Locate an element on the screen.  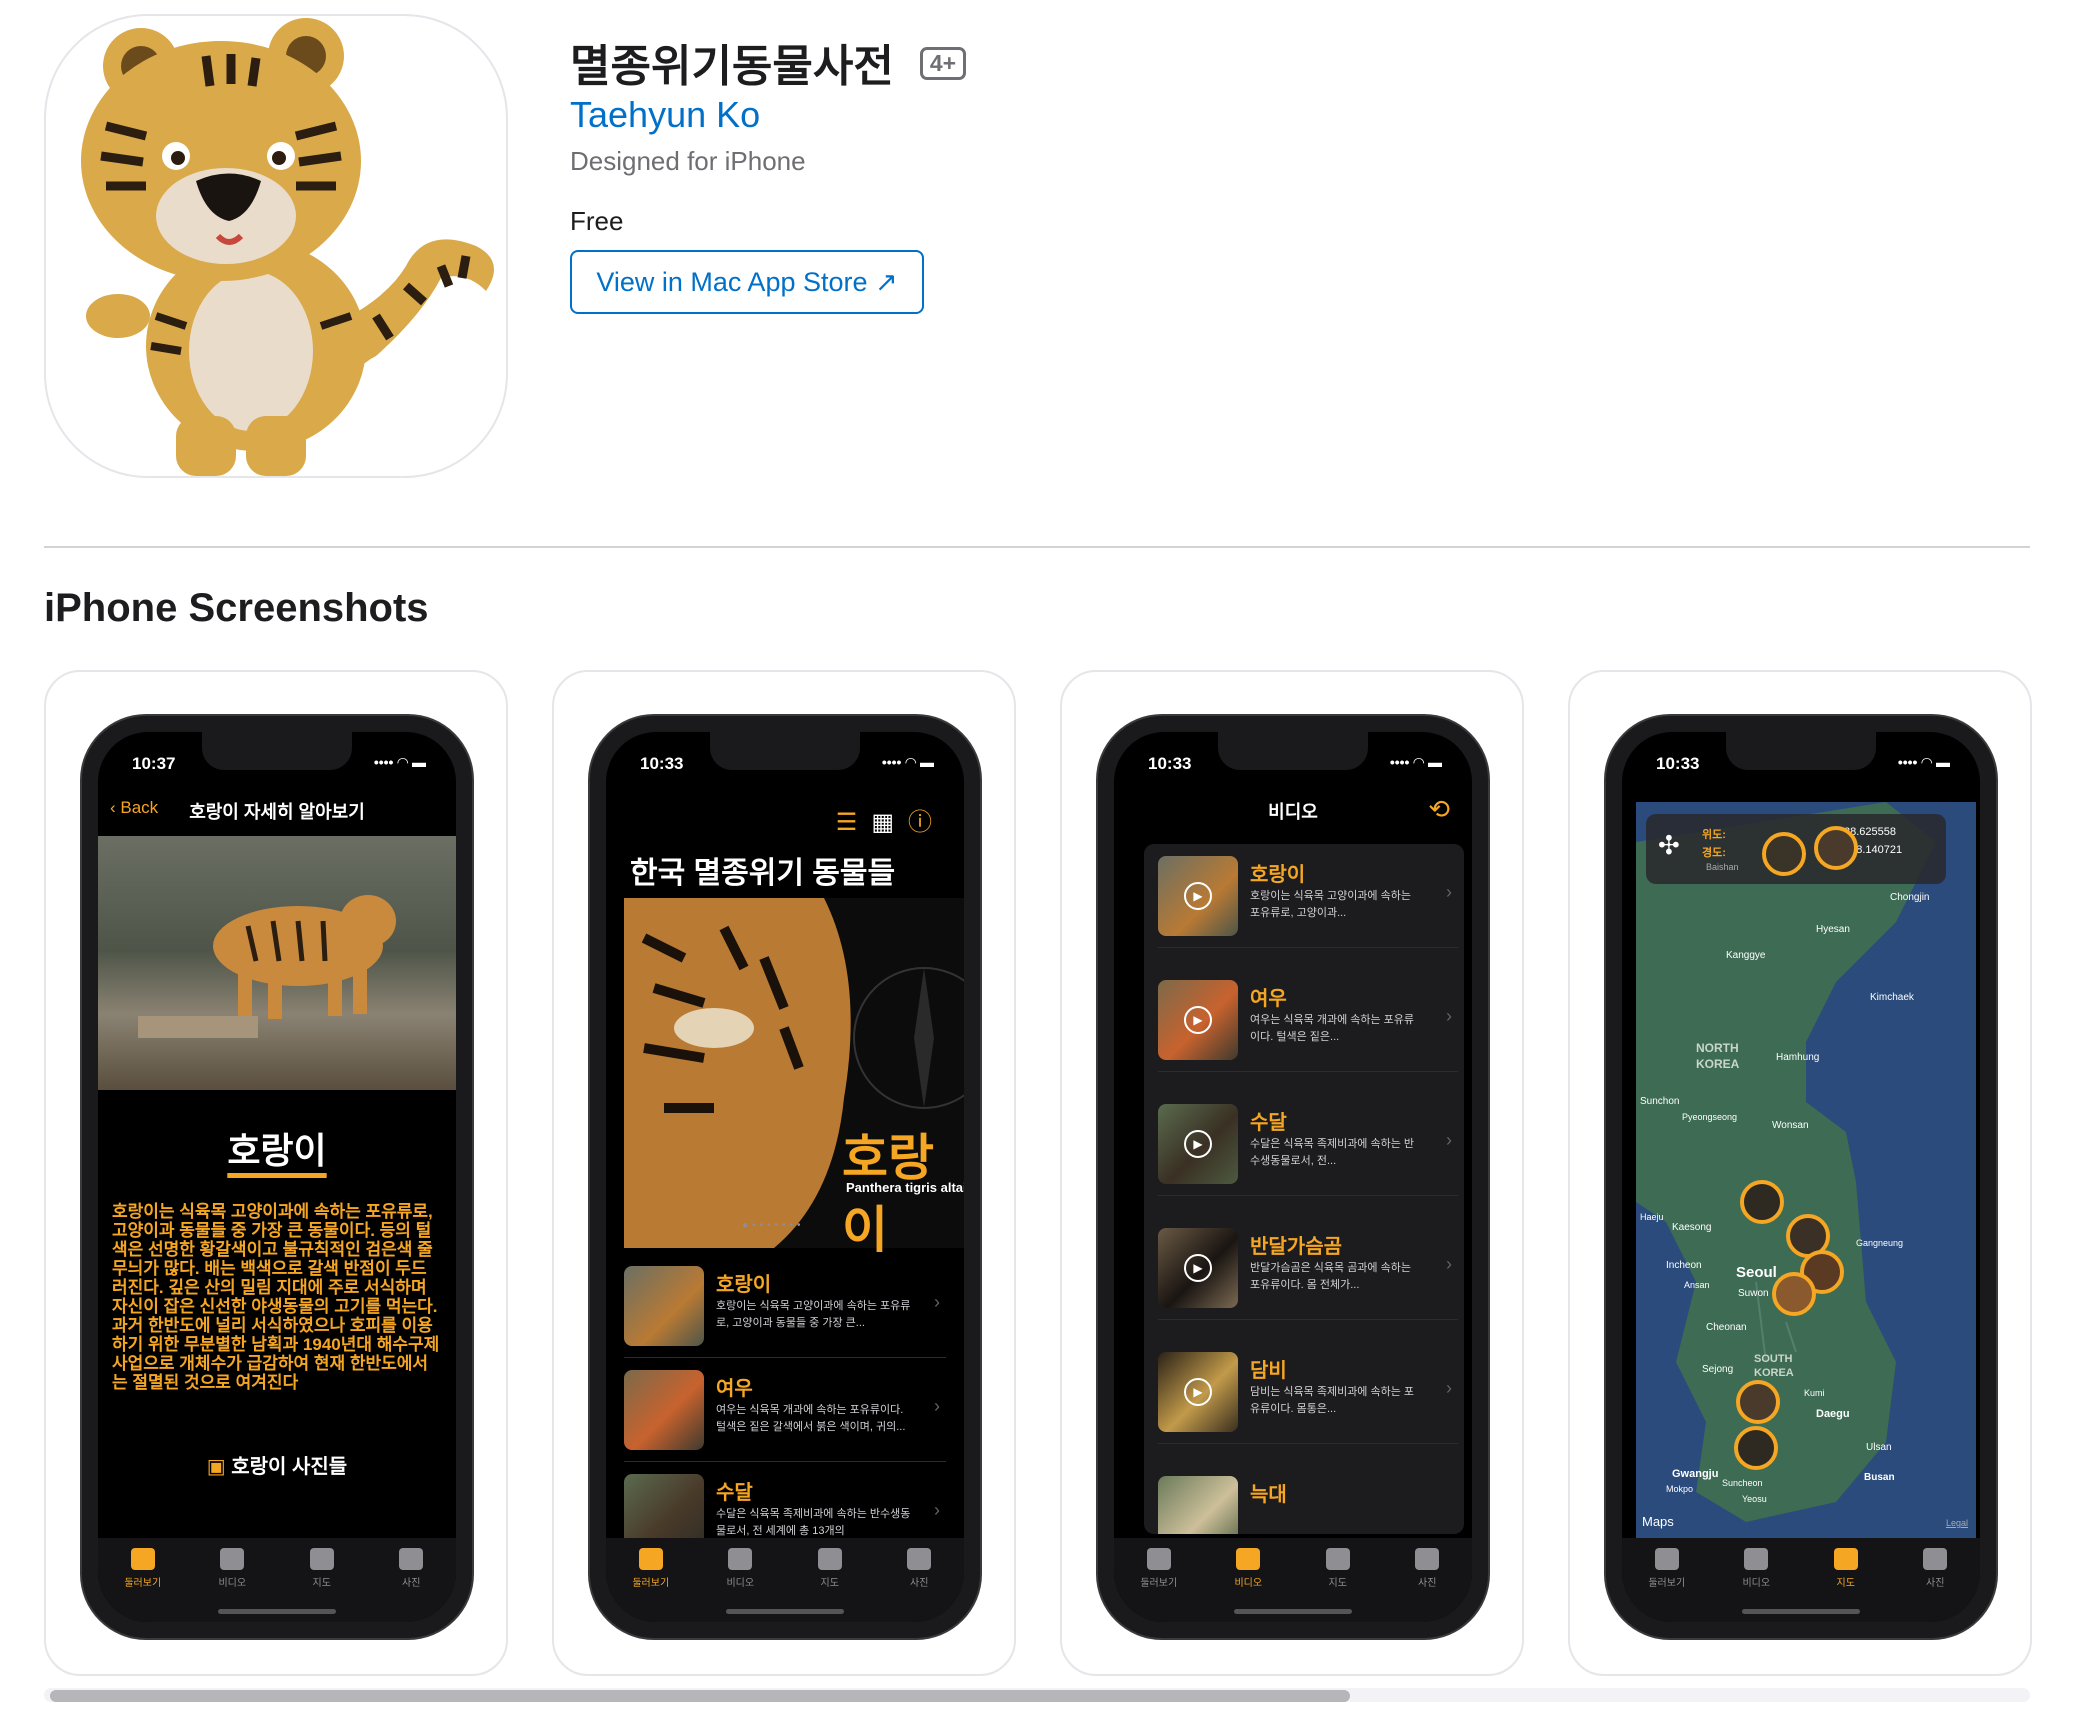
map-label: Ansan is located at coordinates (1697, 1285).